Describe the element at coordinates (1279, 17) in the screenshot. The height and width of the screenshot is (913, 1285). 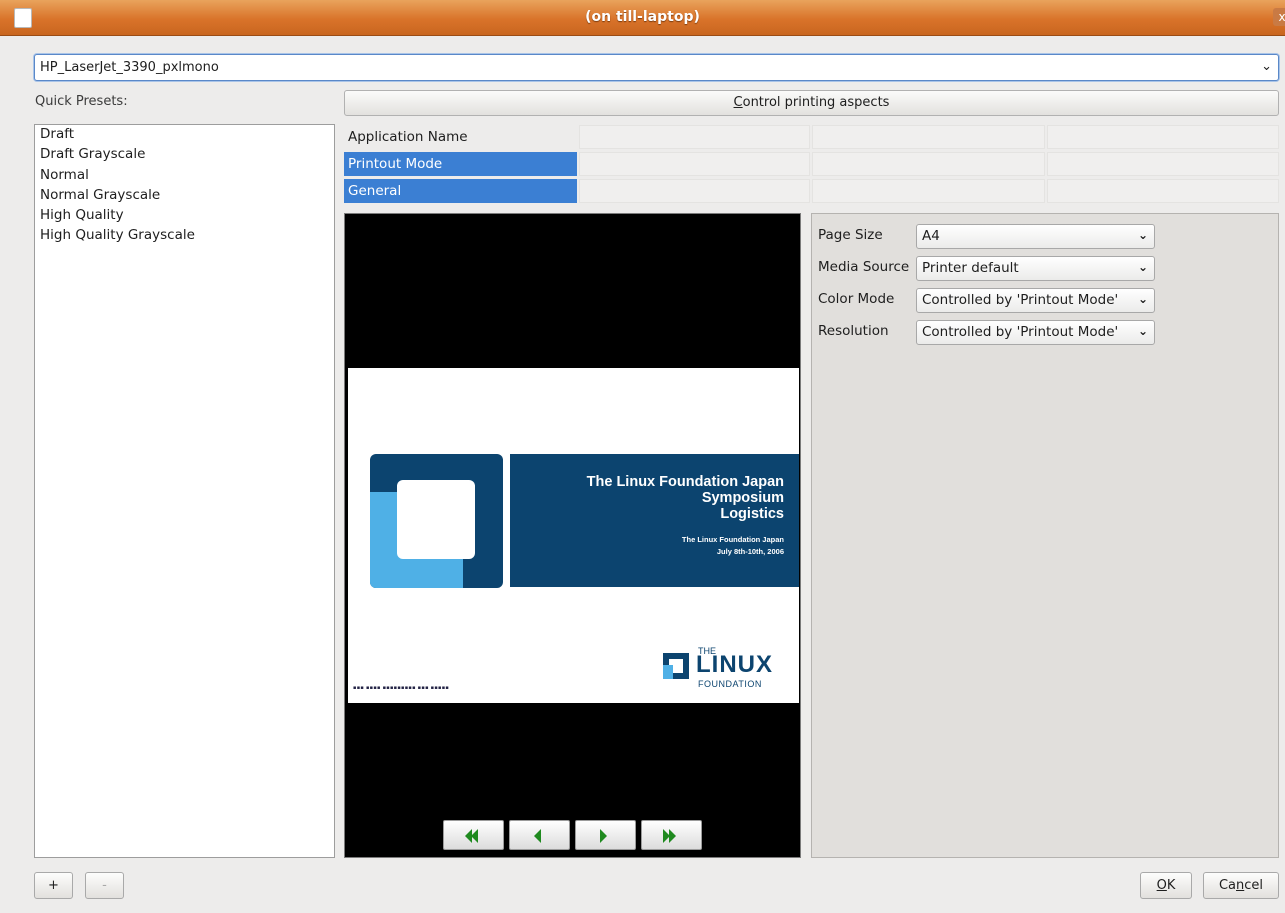
I see `close-button: x` at that location.